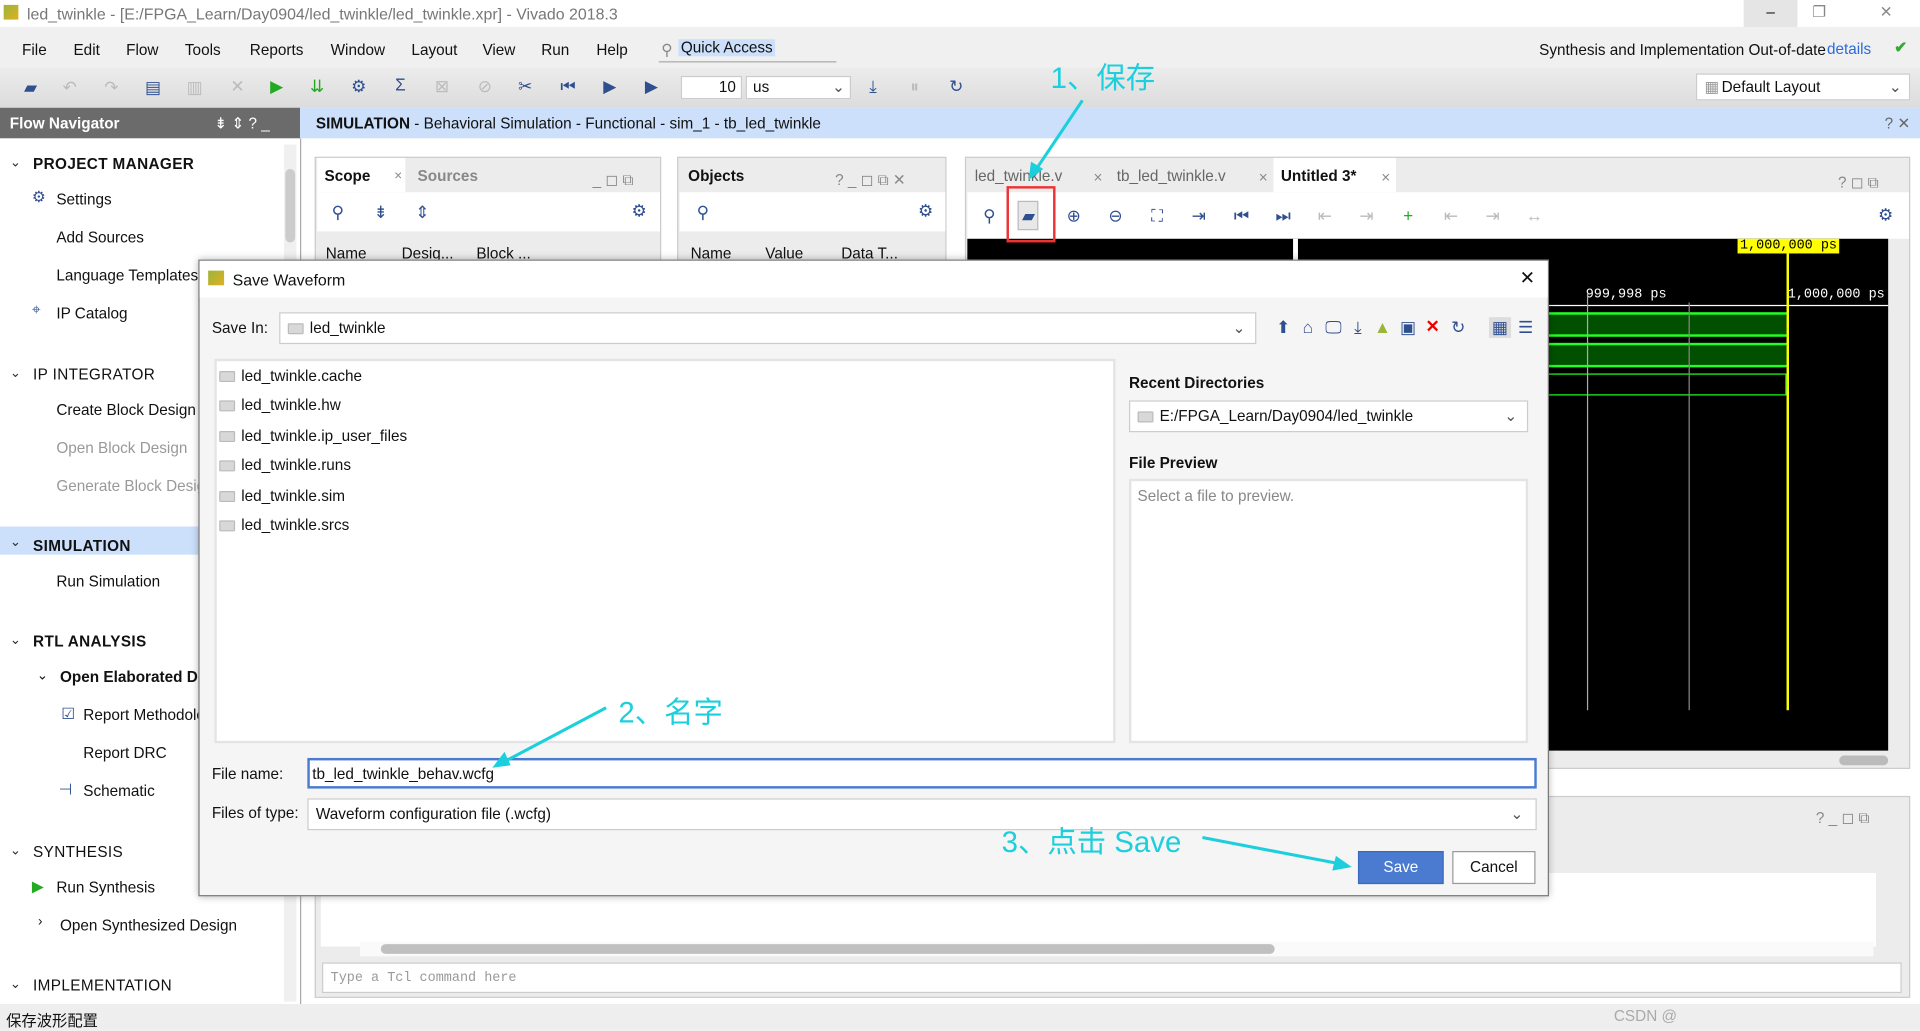  What do you see at coordinates (1645, 1016) in the screenshot?
I see `watermark: CSDN @` at bounding box center [1645, 1016].